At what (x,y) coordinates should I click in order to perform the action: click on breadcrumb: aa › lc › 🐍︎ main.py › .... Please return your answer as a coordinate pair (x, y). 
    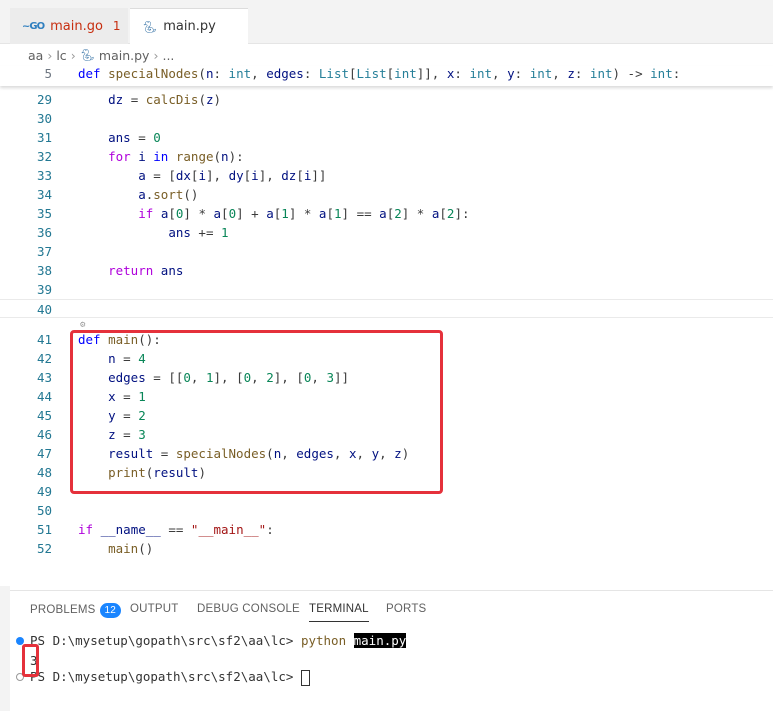
    Looking at the image, I should click on (386, 55).